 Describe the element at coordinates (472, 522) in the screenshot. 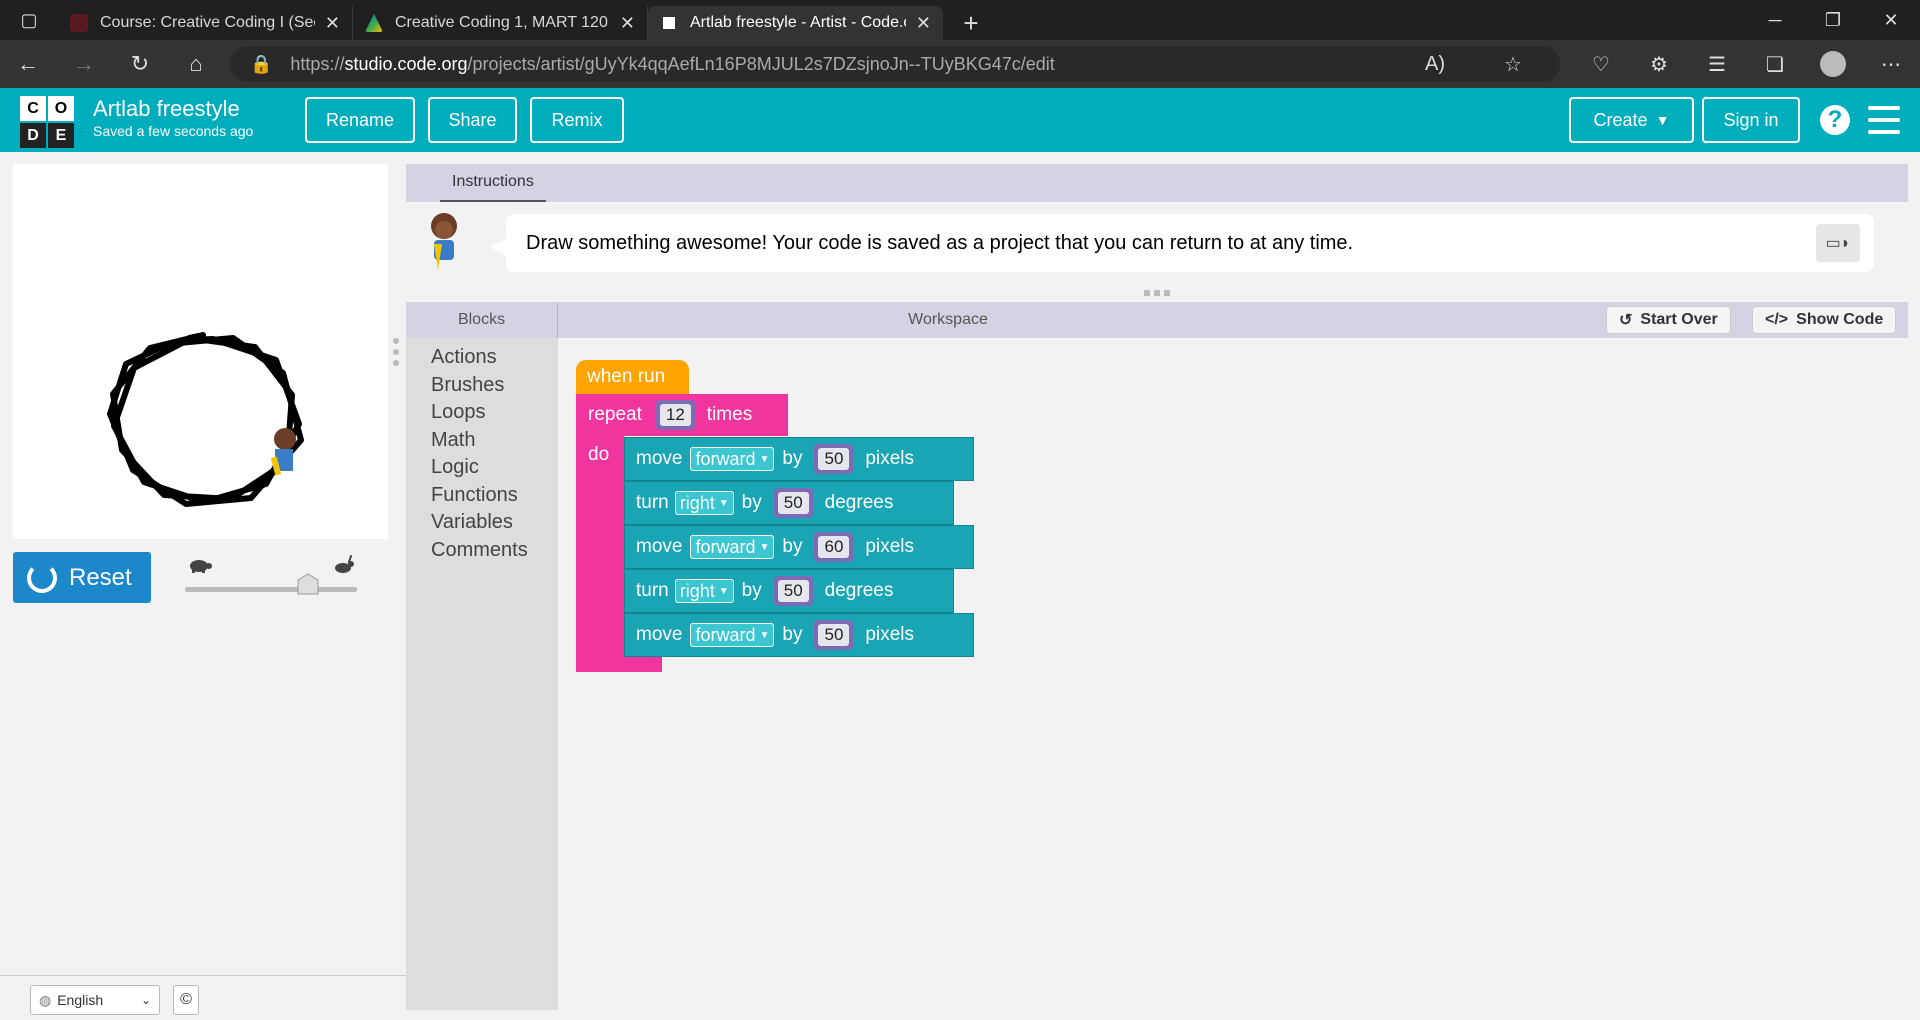

I see `category-variables: Variables` at that location.